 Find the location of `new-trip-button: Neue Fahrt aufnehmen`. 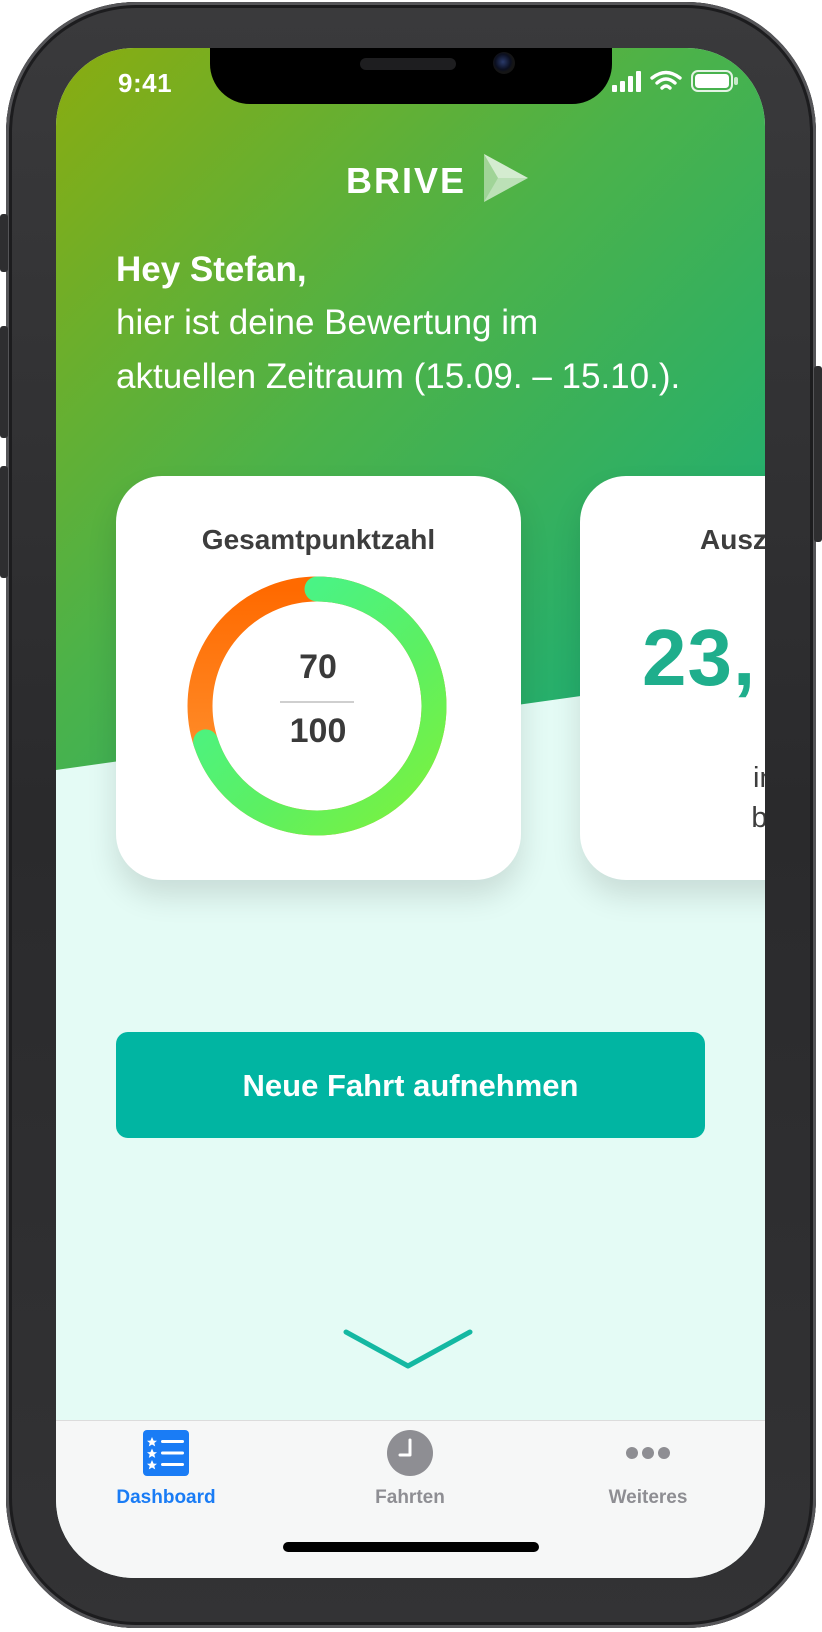

new-trip-button: Neue Fahrt aufnehmen is located at coordinates (410, 1085).